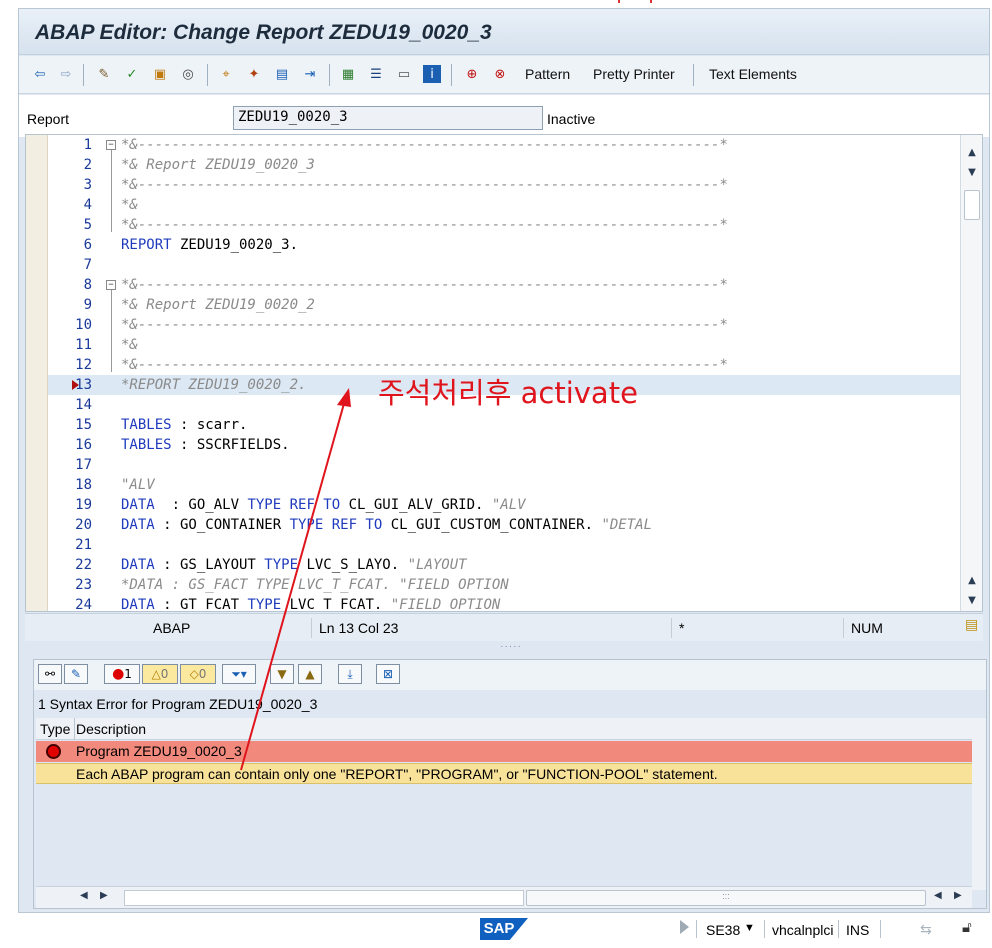 The image size is (992, 948). I want to click on column-description: Description, so click(111, 729).